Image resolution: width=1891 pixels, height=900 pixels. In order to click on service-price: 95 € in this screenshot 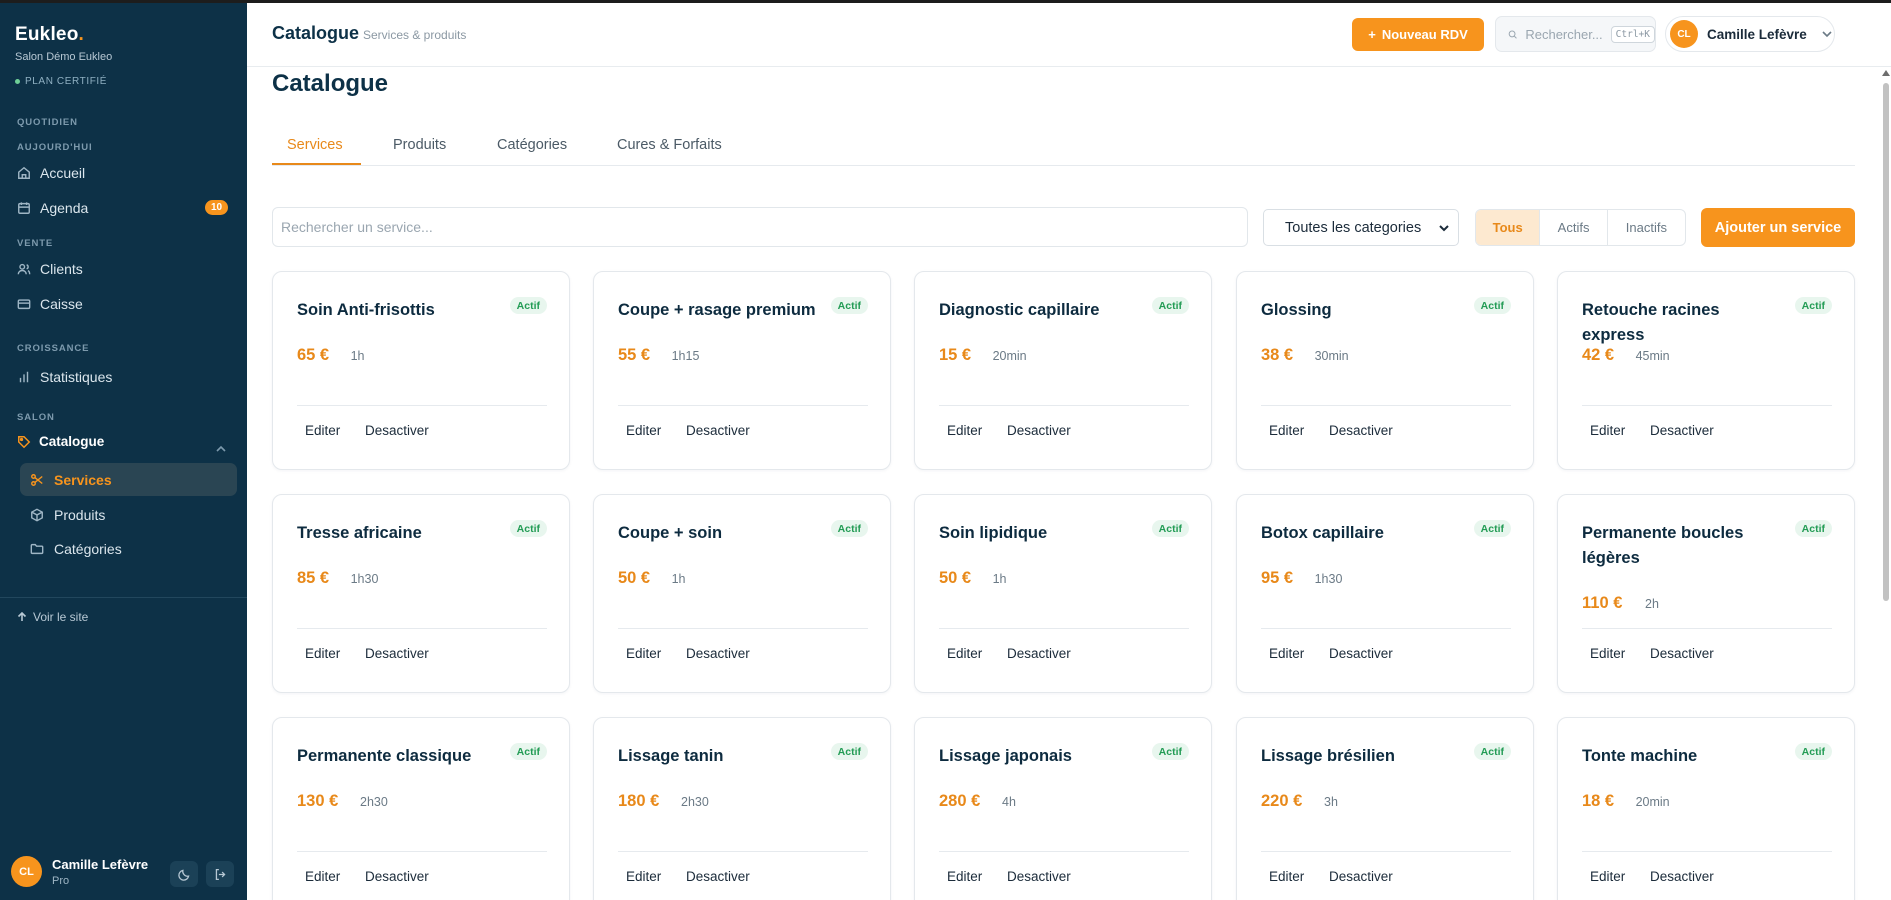, I will do `click(1277, 578)`.